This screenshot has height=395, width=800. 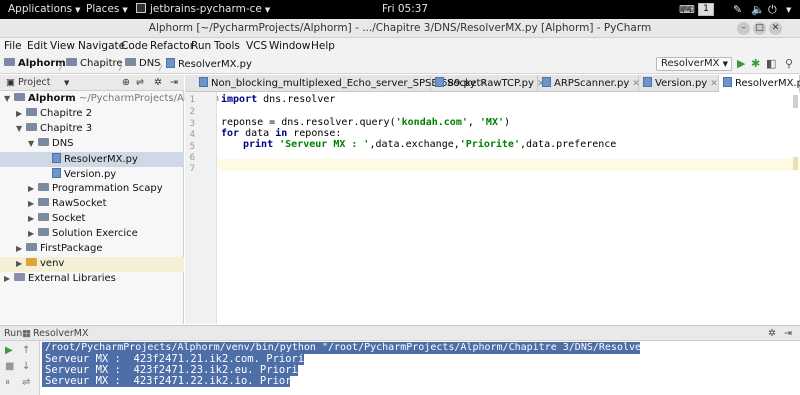 I want to click on volume-icon: 🔈, so click(x=758, y=9).